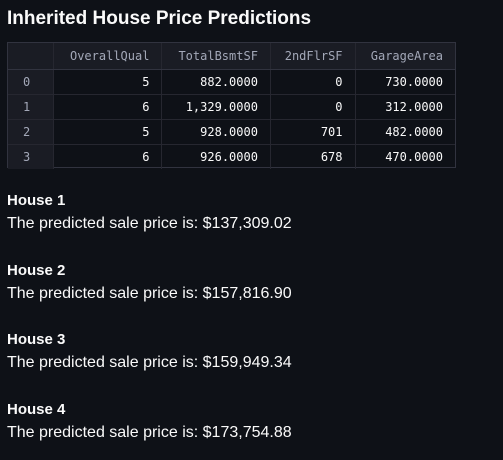  I want to click on table-cell: 470.0000, so click(405, 156).